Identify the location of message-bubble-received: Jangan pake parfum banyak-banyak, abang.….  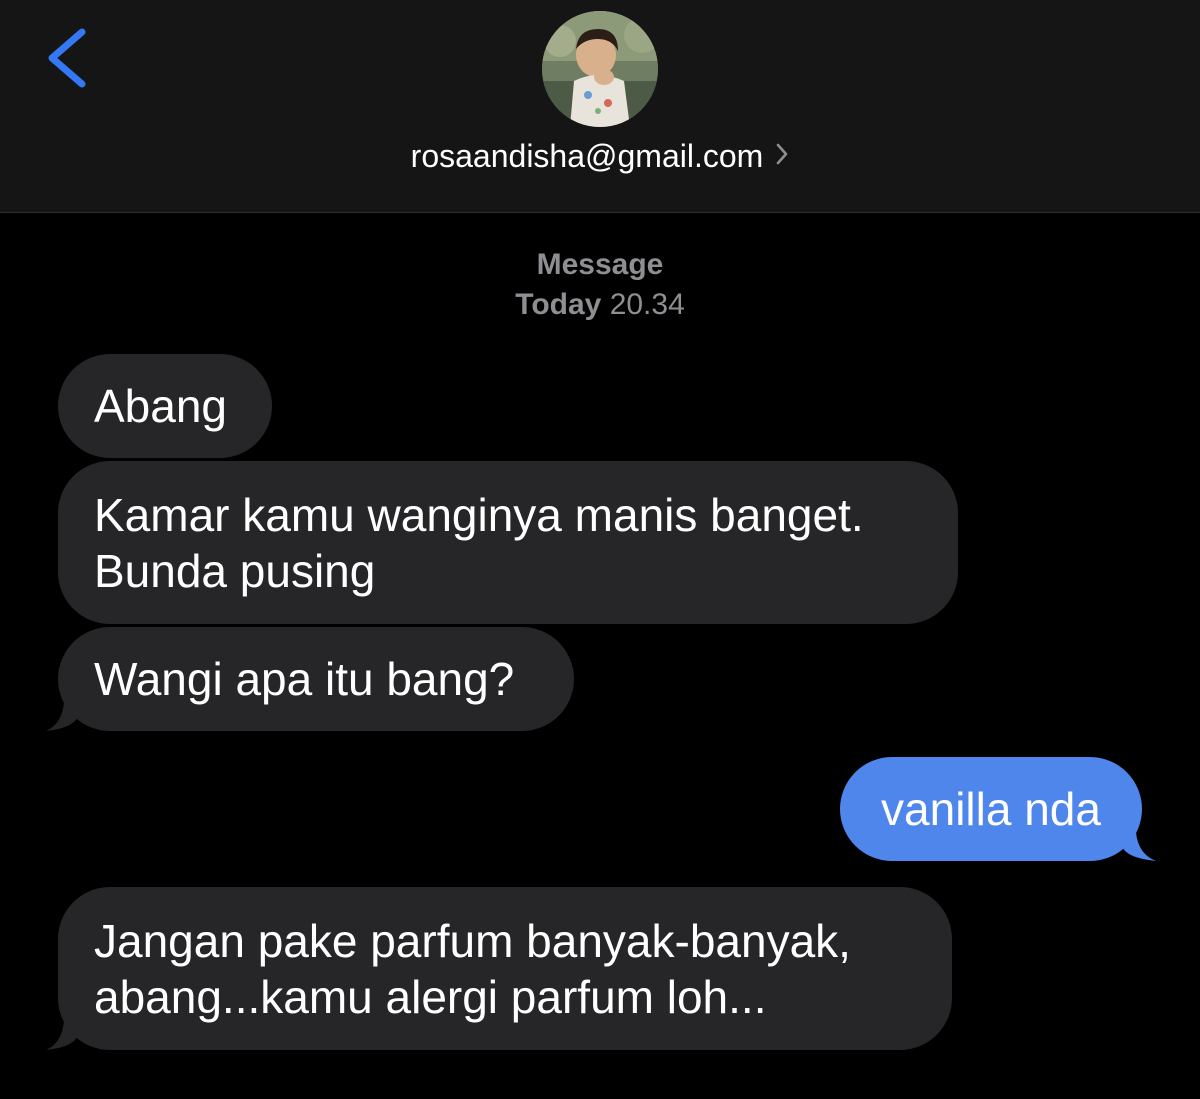
(505, 968).